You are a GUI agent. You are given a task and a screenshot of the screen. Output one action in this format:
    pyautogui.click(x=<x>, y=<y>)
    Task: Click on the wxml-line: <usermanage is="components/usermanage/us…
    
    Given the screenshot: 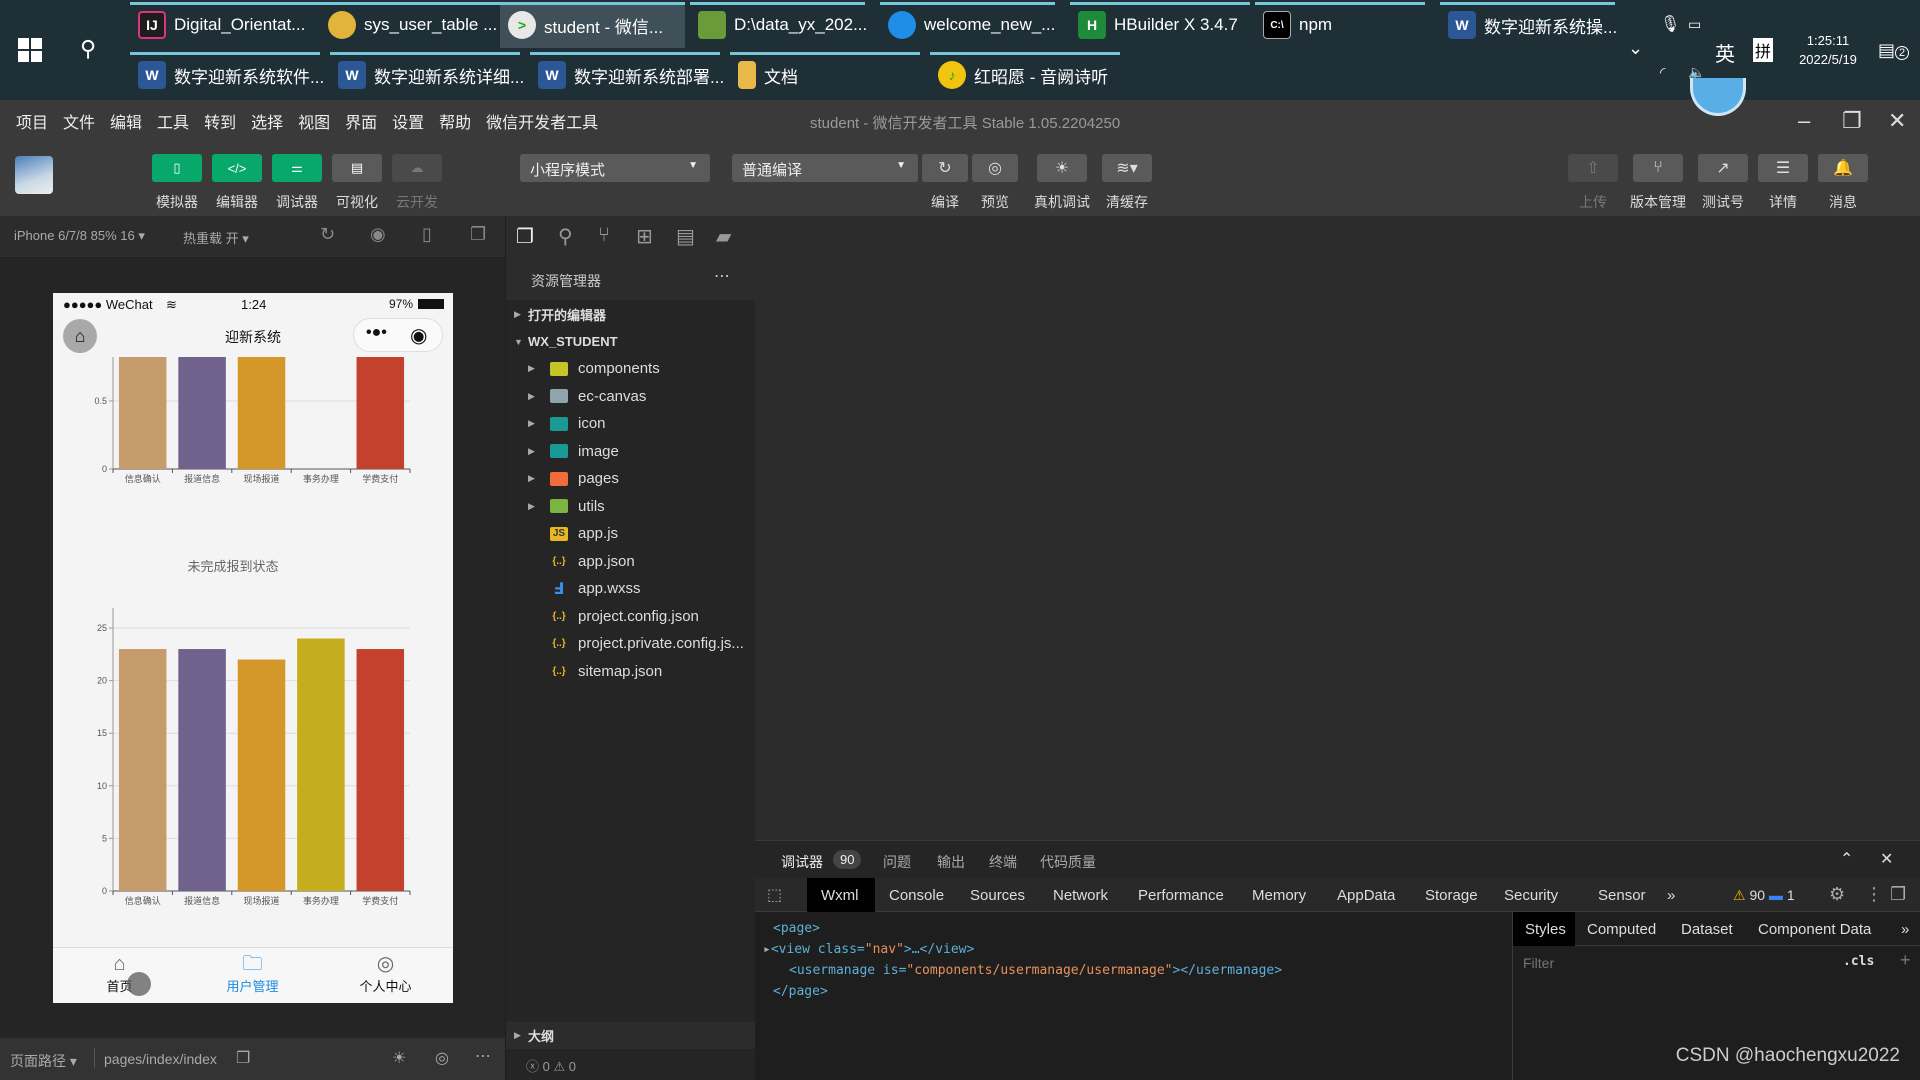 What is the action you would take?
    pyautogui.click(x=1035, y=970)
    